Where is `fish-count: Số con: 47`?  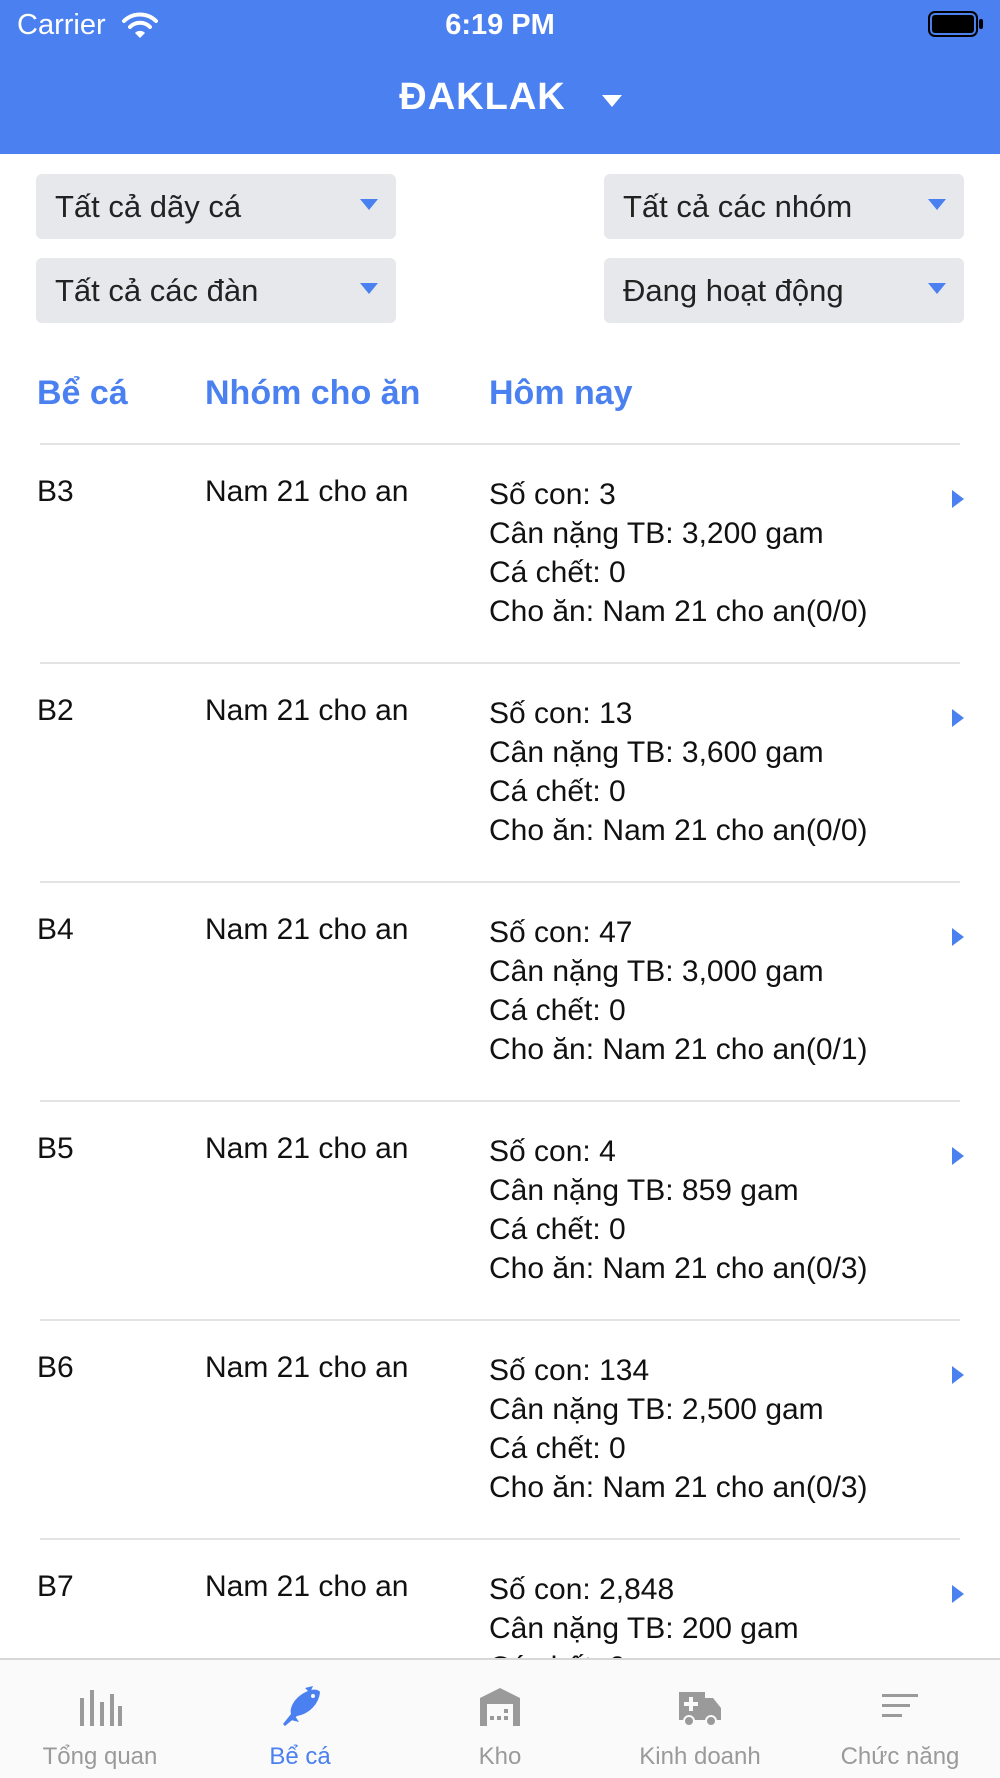 fish-count: Số con: 47 is located at coordinates (561, 932).